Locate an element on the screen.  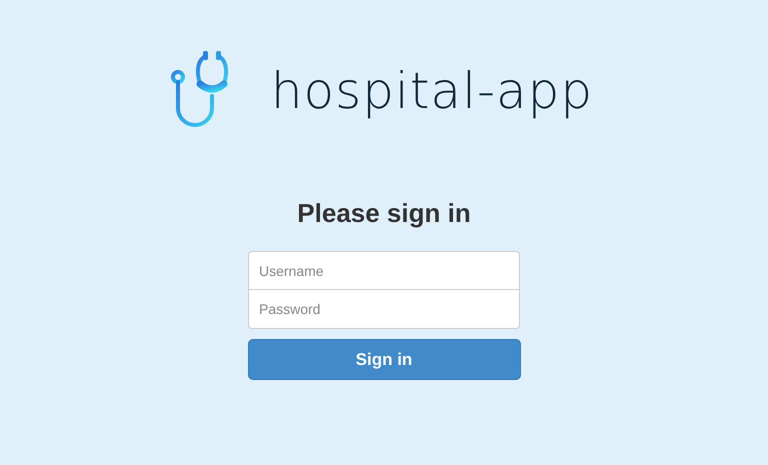
form-heading: Please sign in is located at coordinates (384, 213).